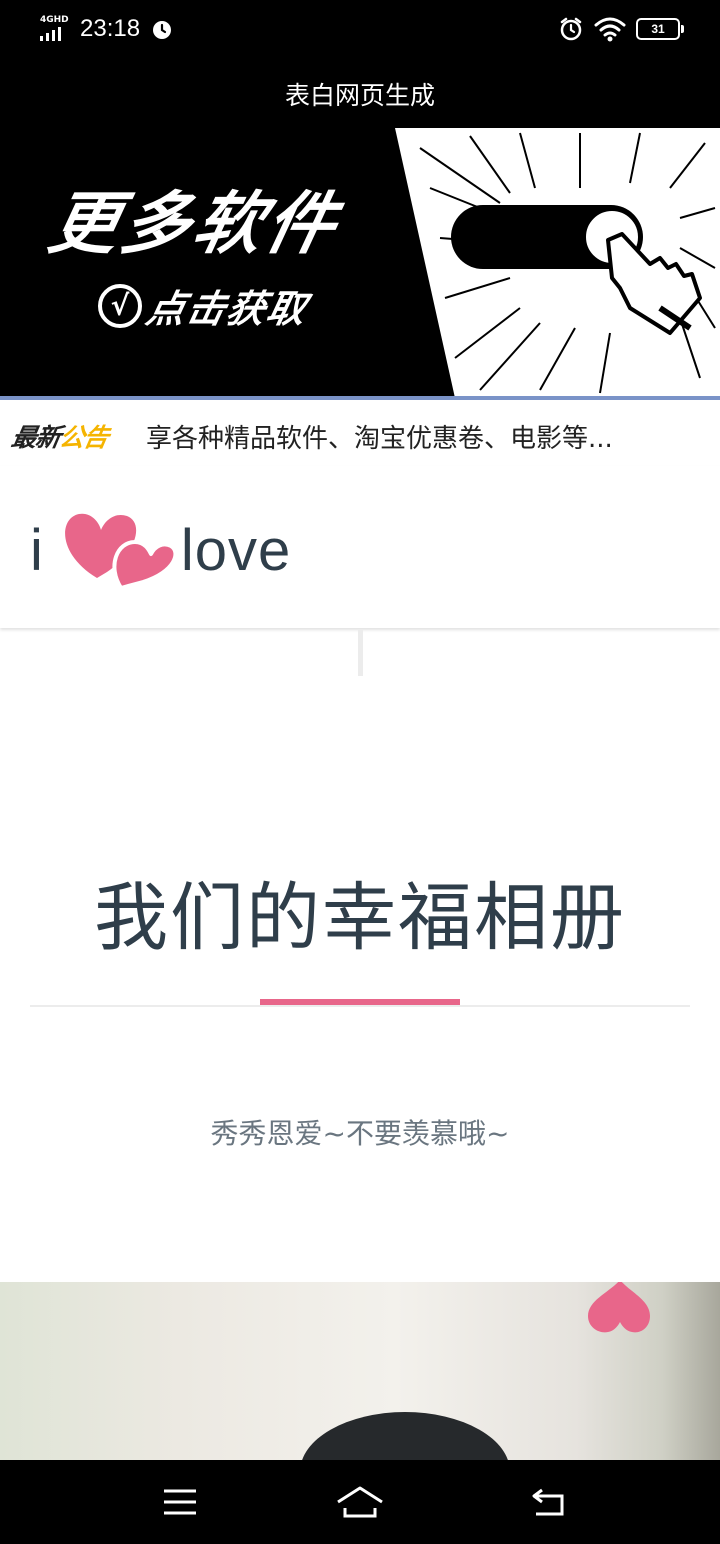  I want to click on section-subtitle: 秀秀恩爱~不要羡慕哦~, so click(360, 1133).